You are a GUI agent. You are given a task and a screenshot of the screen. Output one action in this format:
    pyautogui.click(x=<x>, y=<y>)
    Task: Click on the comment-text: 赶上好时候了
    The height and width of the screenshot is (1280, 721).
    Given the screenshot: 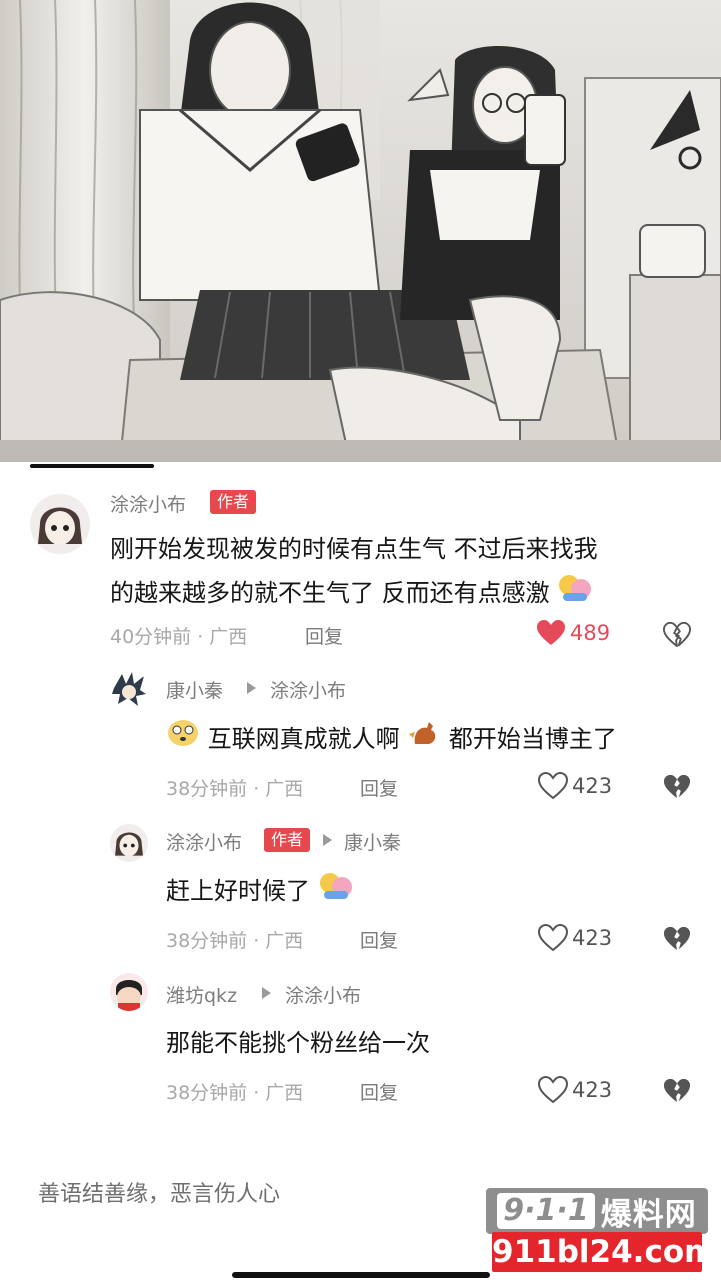 What is the action you would take?
    pyautogui.click(x=260, y=892)
    